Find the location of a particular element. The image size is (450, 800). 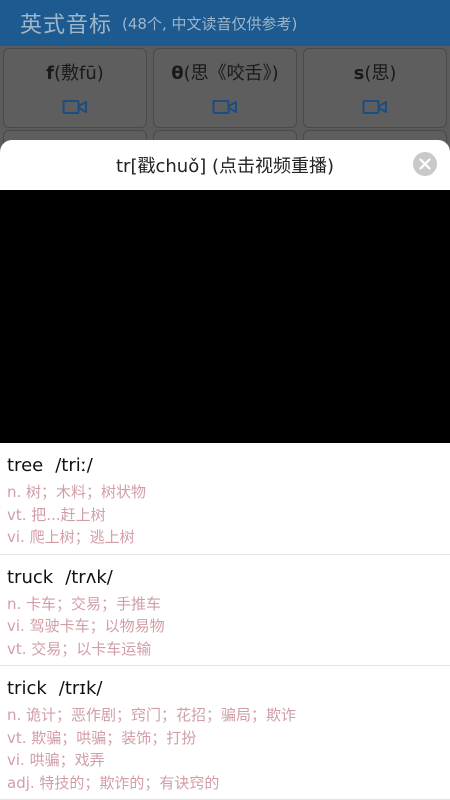

page-title: 英式音标 is located at coordinates (66, 25).